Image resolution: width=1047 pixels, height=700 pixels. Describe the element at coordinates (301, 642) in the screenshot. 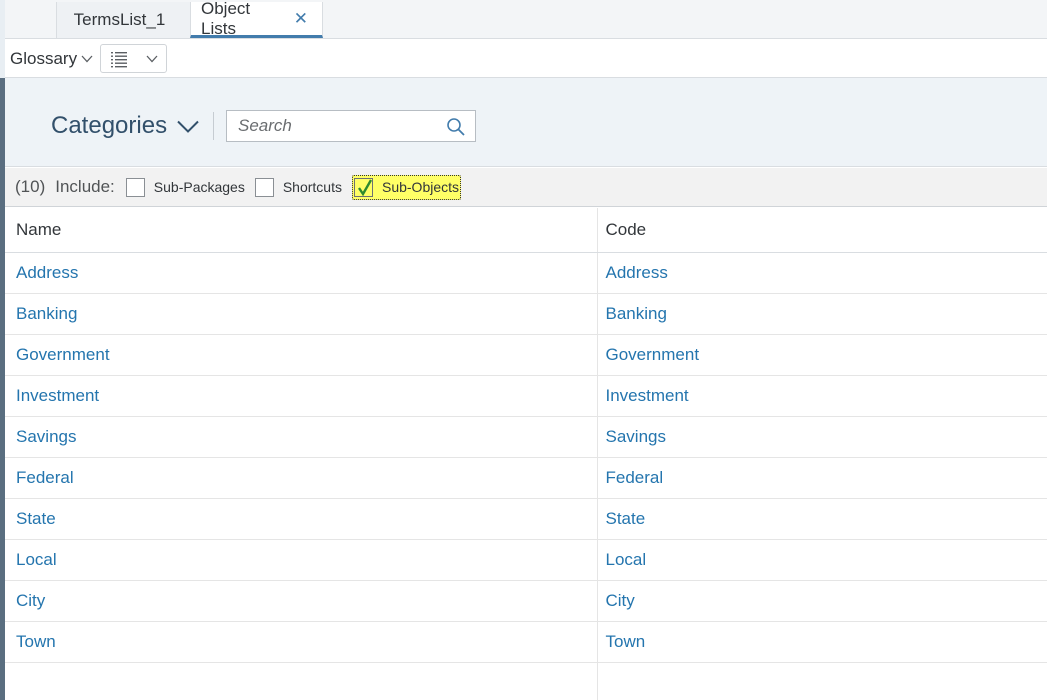

I see `name-cell: Town` at that location.